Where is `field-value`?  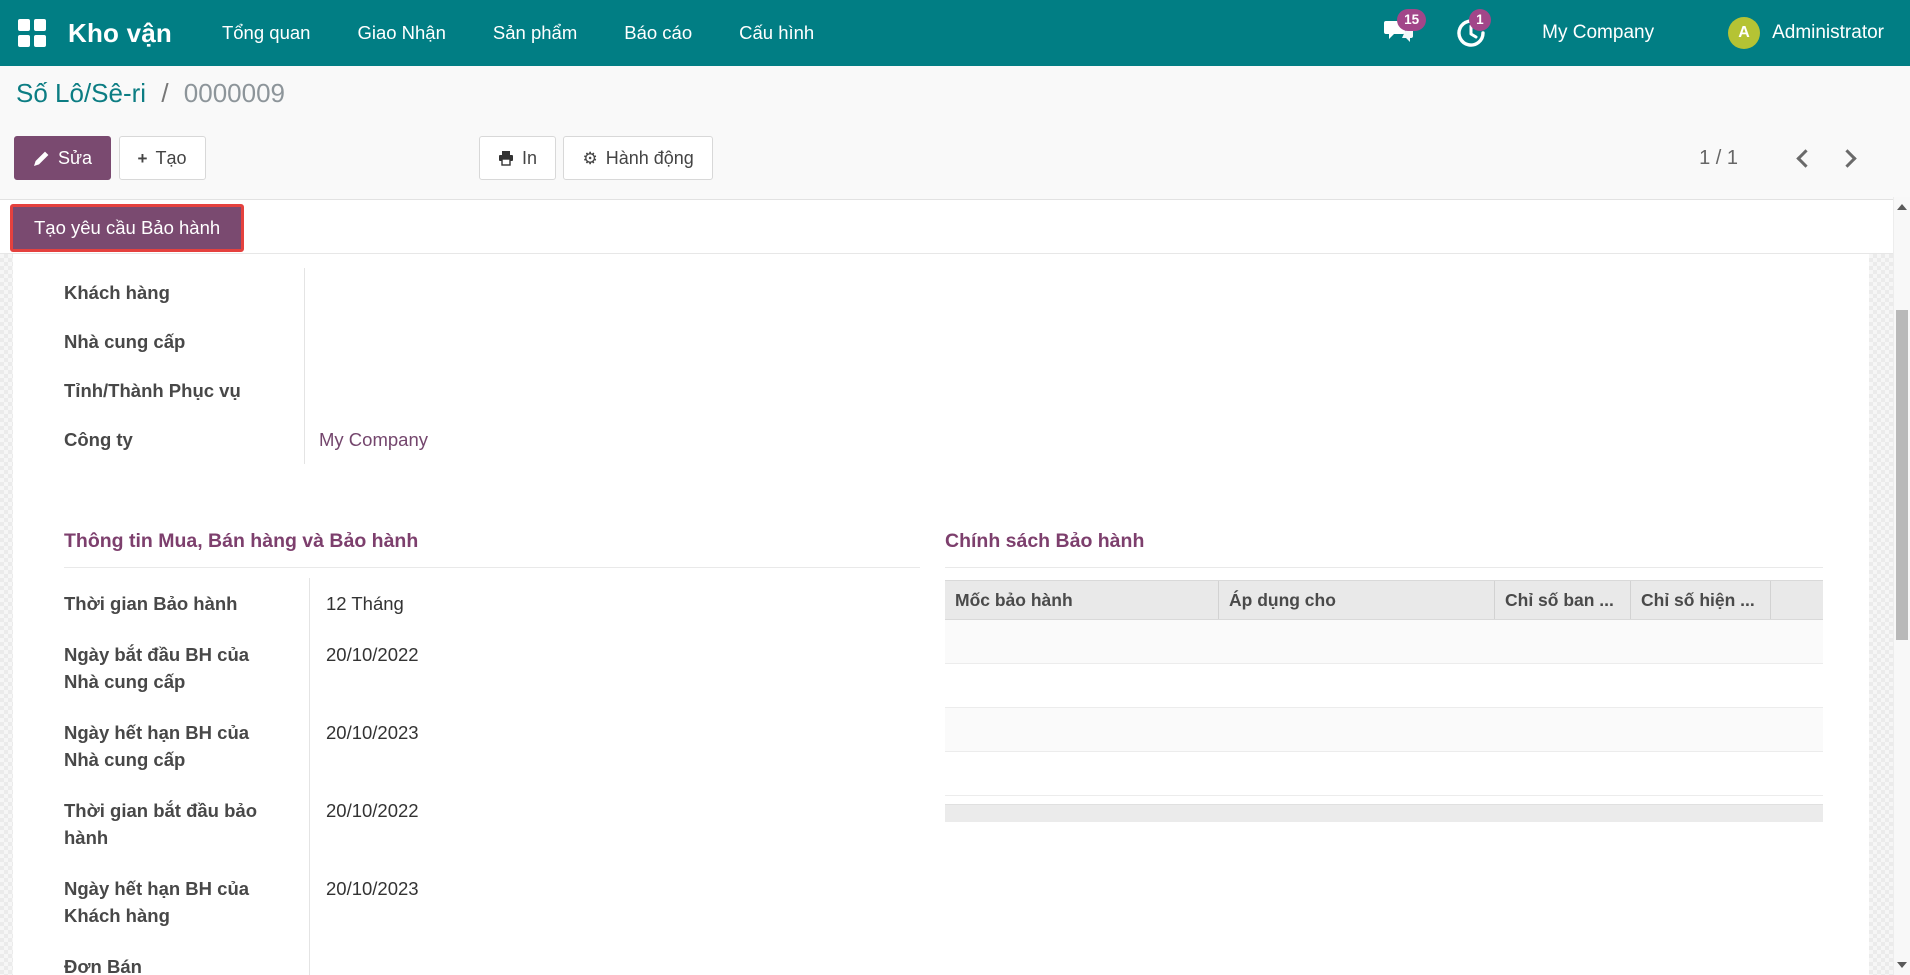 field-value is located at coordinates (318, 958).